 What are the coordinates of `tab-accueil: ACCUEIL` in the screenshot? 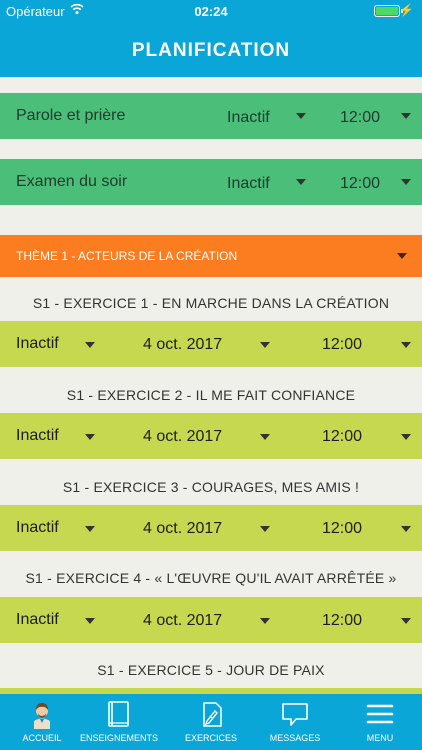 It's located at (42, 722).